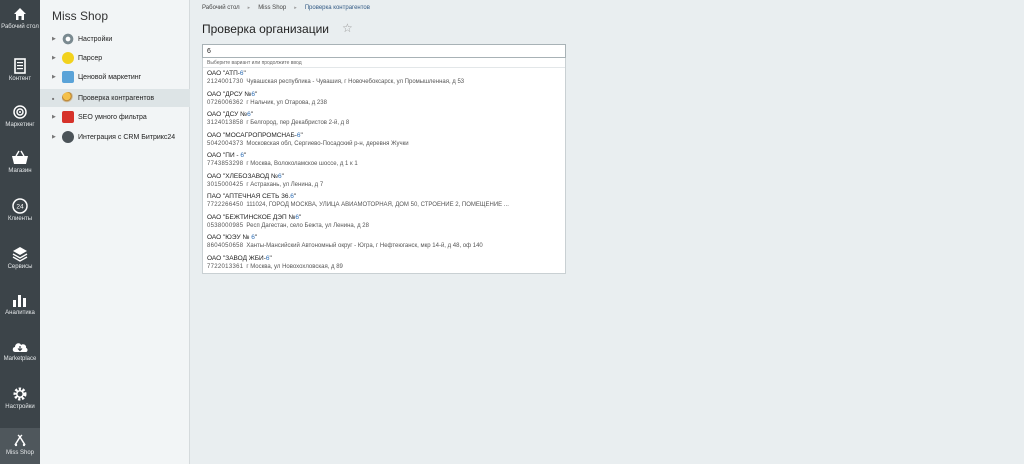 This screenshot has width=1024, height=464. Describe the element at coordinates (115, 117) in the screenshot. I see `sidebar-item-seo-filter: ▶ SEO умного фильтра` at that location.